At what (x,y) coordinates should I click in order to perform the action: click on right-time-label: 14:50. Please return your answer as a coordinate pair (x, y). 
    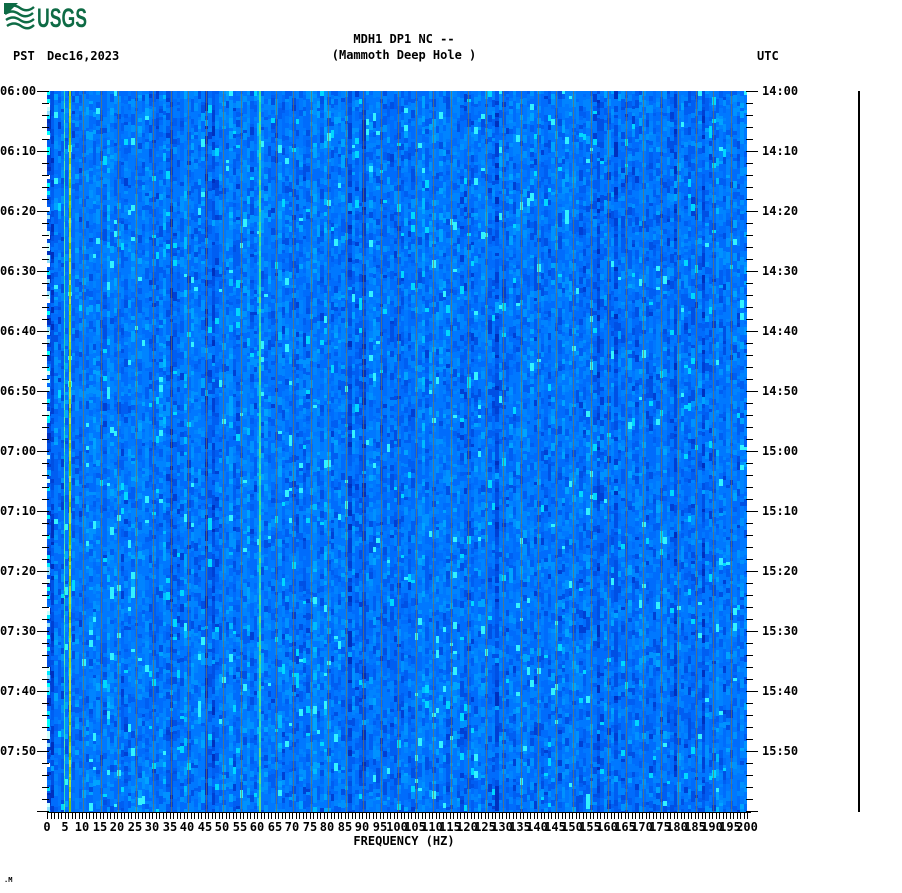
    Looking at the image, I should click on (780, 391).